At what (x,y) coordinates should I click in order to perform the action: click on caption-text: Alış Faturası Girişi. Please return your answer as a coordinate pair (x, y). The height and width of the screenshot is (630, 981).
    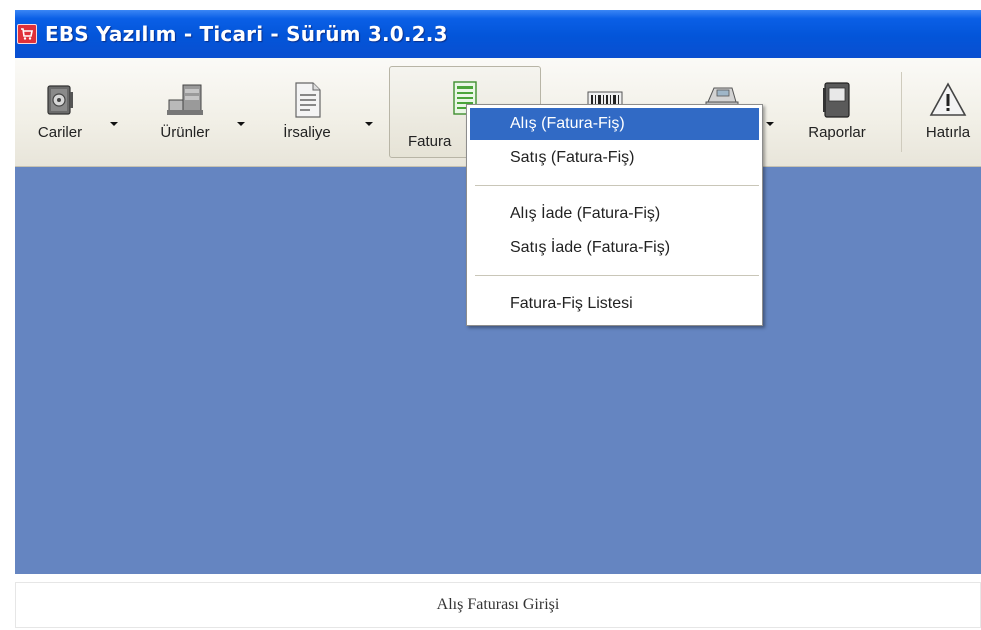
    Looking at the image, I should click on (498, 604).